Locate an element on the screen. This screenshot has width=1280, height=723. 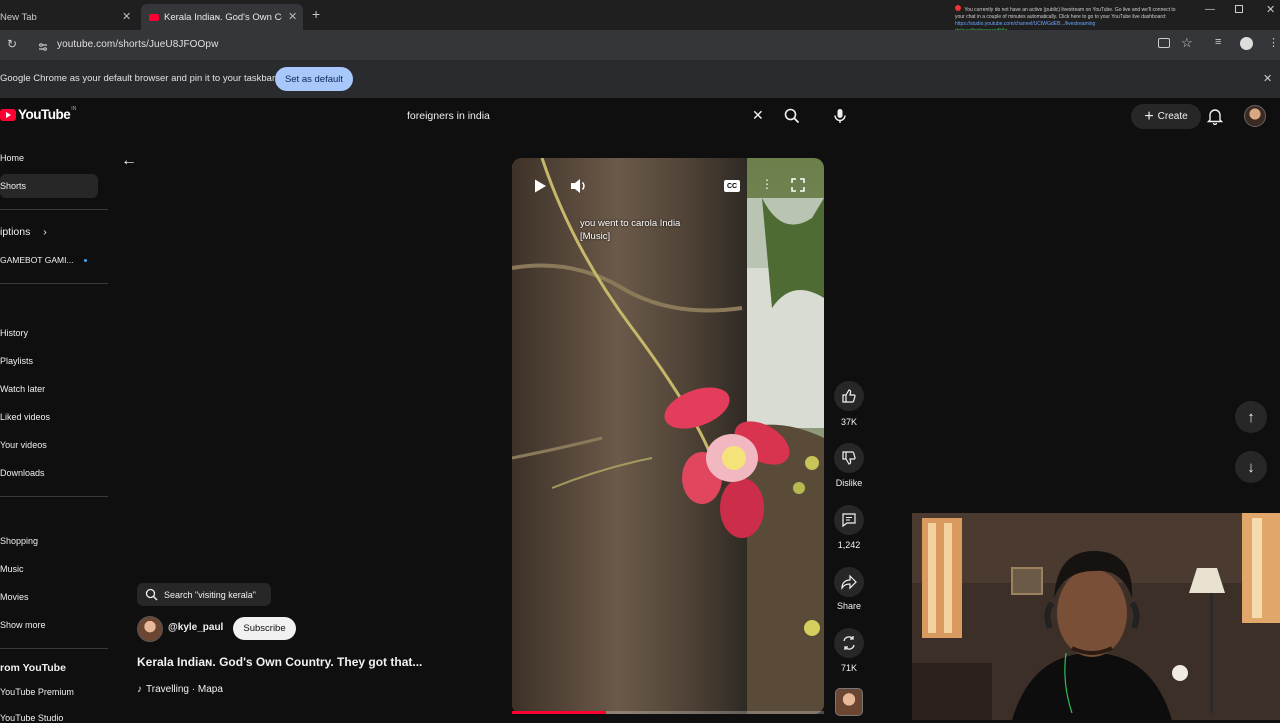
share-label: Share is located at coordinates (849, 606).